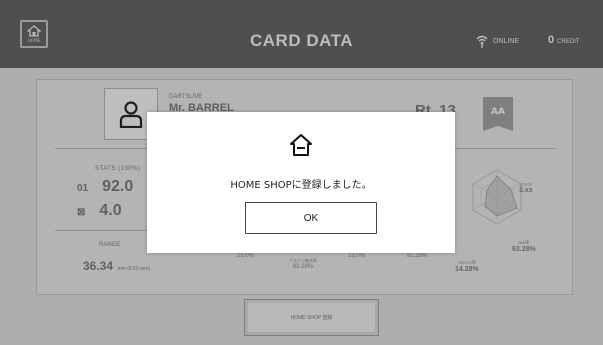  What do you see at coordinates (311, 218) in the screenshot?
I see `ok-button: OK` at bounding box center [311, 218].